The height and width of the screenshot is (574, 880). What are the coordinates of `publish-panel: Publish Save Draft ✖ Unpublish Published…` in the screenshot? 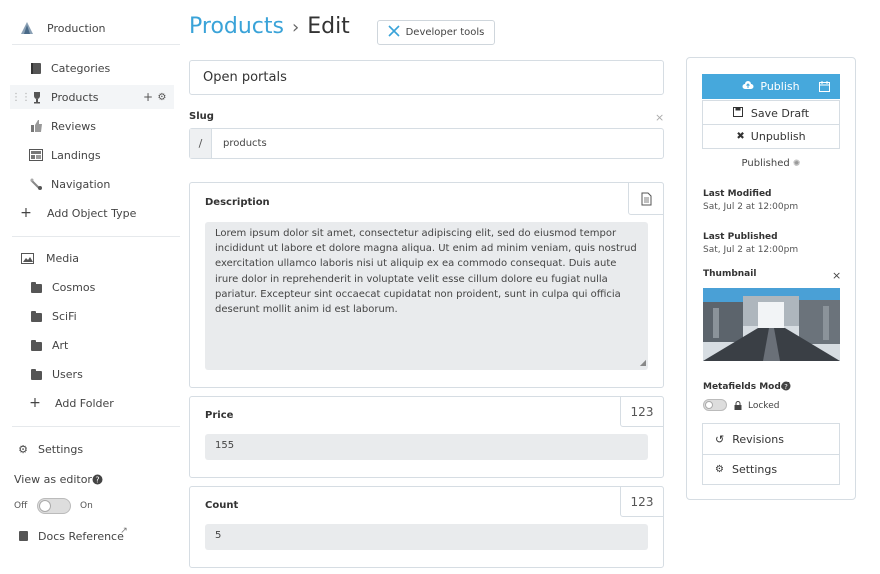 It's located at (771, 278).